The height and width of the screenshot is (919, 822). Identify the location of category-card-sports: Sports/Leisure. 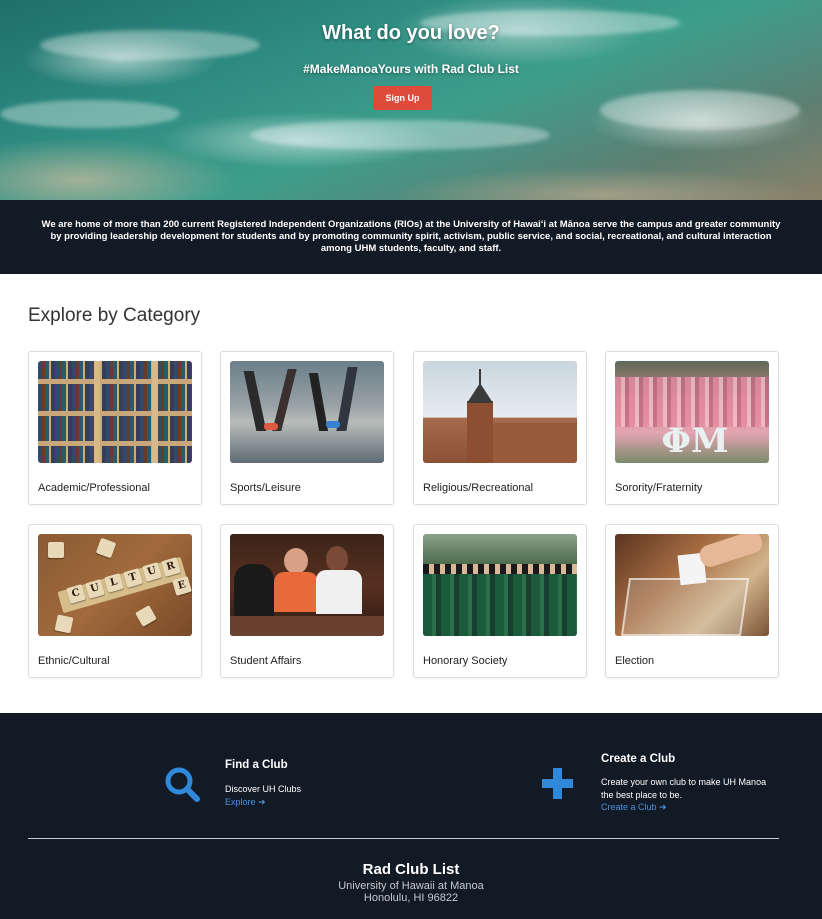
(307, 428).